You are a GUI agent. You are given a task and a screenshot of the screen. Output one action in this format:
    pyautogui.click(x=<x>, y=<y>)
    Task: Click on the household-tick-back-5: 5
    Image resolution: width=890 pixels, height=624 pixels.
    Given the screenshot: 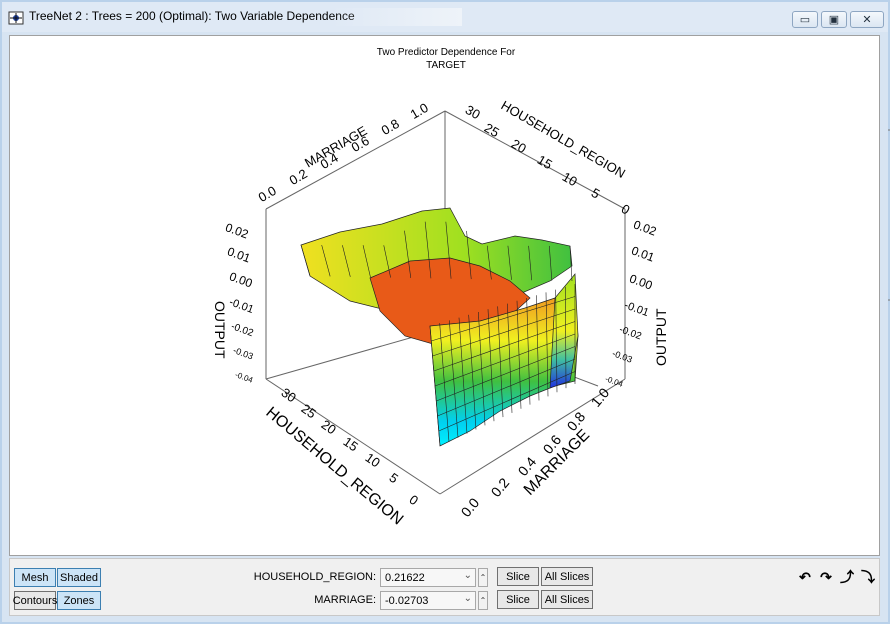 What is the action you would take?
    pyautogui.click(x=596, y=193)
    